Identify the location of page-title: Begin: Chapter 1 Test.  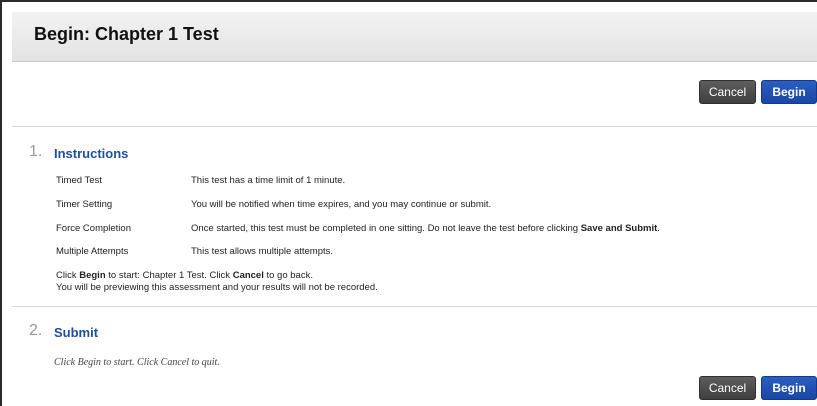
(126, 34).